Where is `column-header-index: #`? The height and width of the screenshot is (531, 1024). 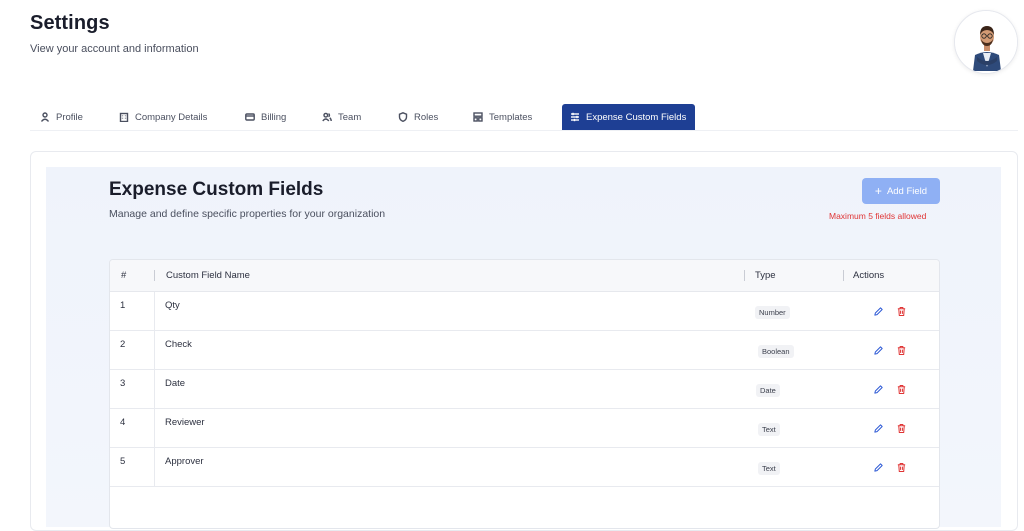 column-header-index: # is located at coordinates (124, 275).